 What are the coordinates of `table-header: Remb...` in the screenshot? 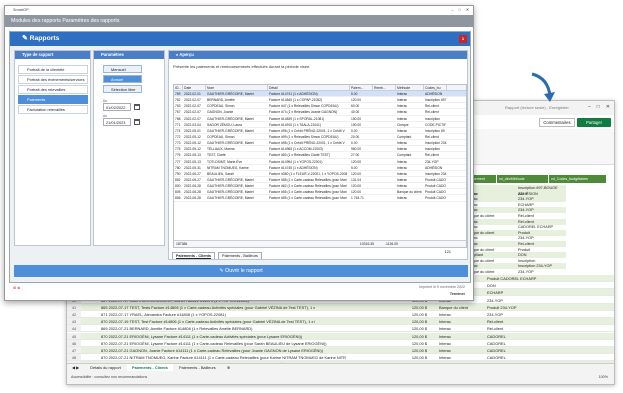 It's located at (384, 87).